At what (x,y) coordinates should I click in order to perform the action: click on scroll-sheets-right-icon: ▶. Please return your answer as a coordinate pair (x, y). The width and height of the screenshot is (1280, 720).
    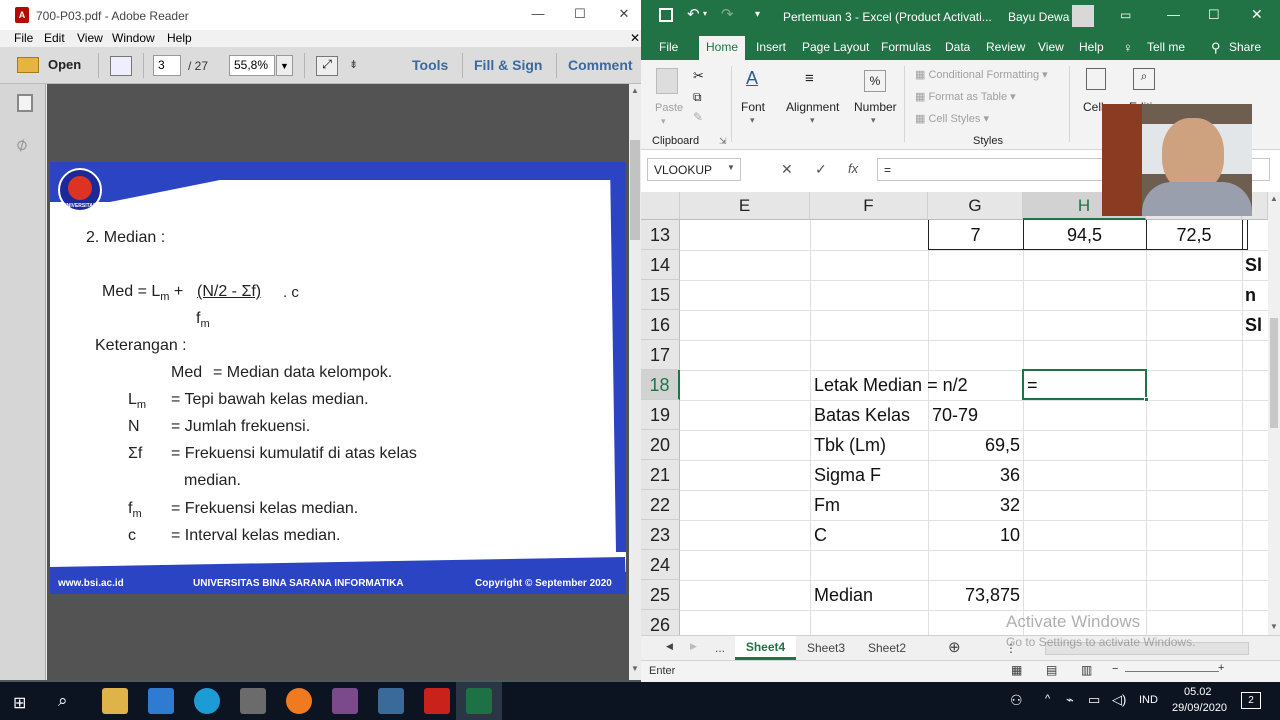
    Looking at the image, I should click on (693, 646).